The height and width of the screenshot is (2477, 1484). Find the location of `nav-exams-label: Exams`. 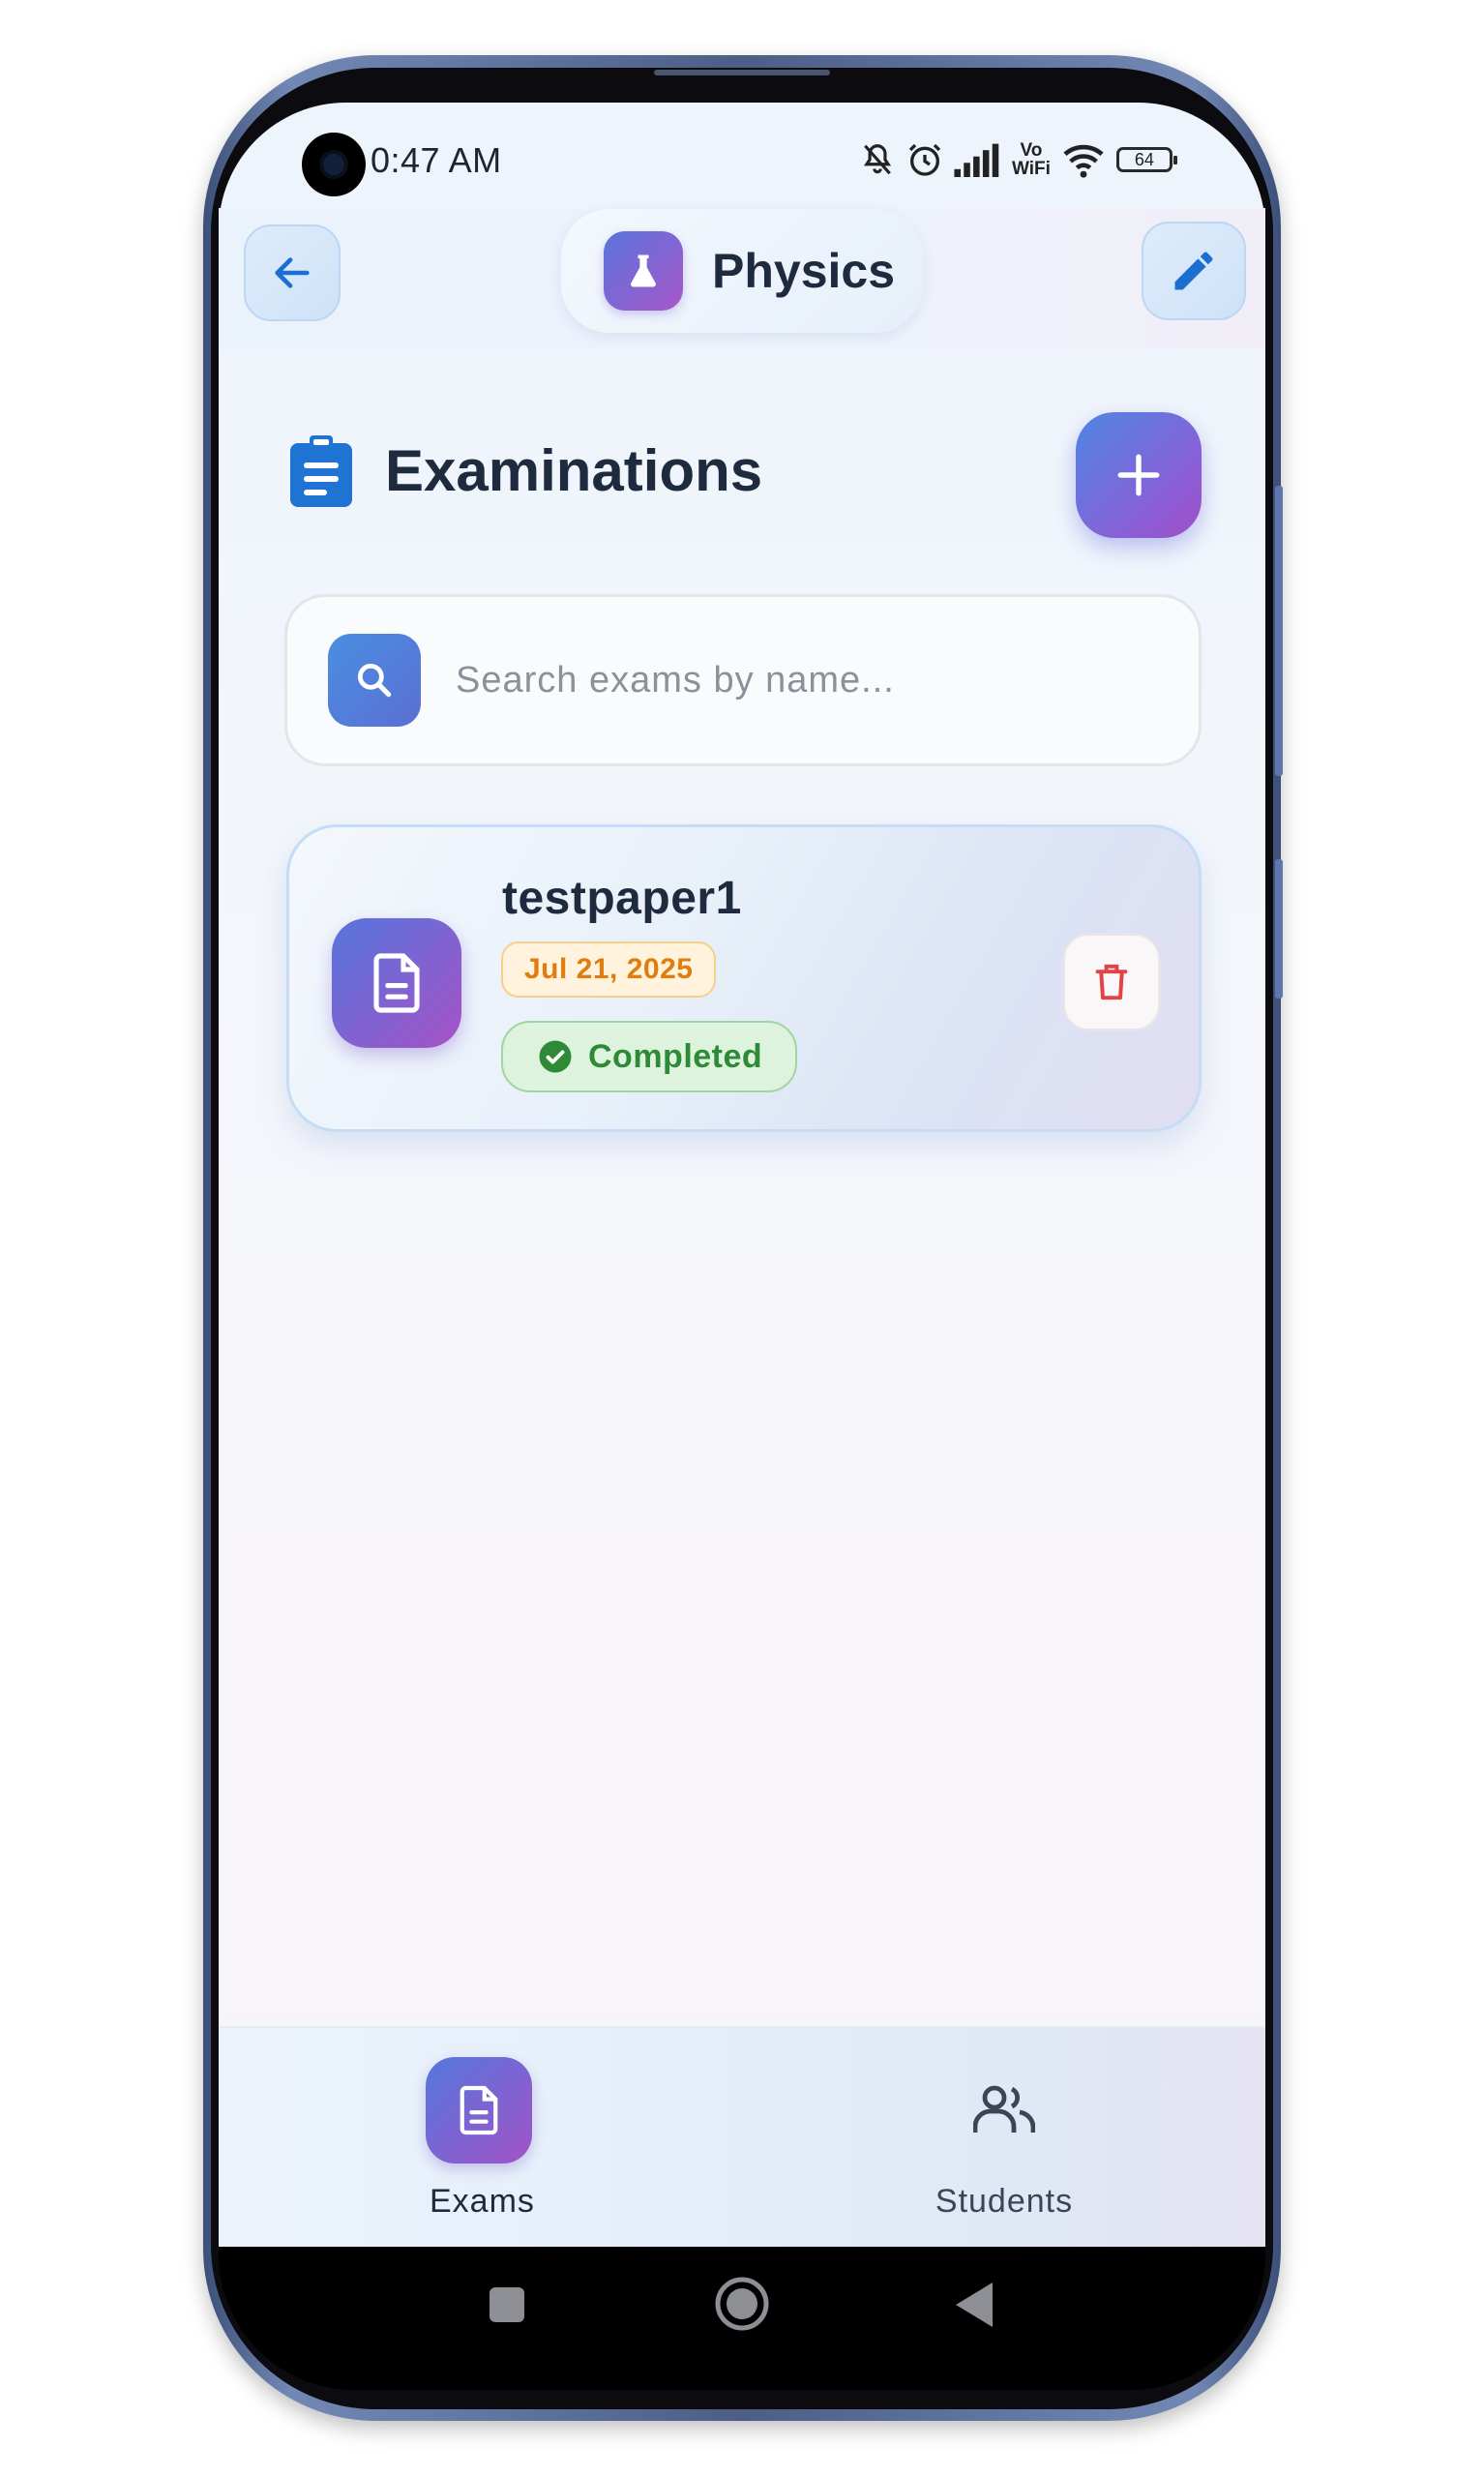

nav-exams-label: Exams is located at coordinates (482, 2202).